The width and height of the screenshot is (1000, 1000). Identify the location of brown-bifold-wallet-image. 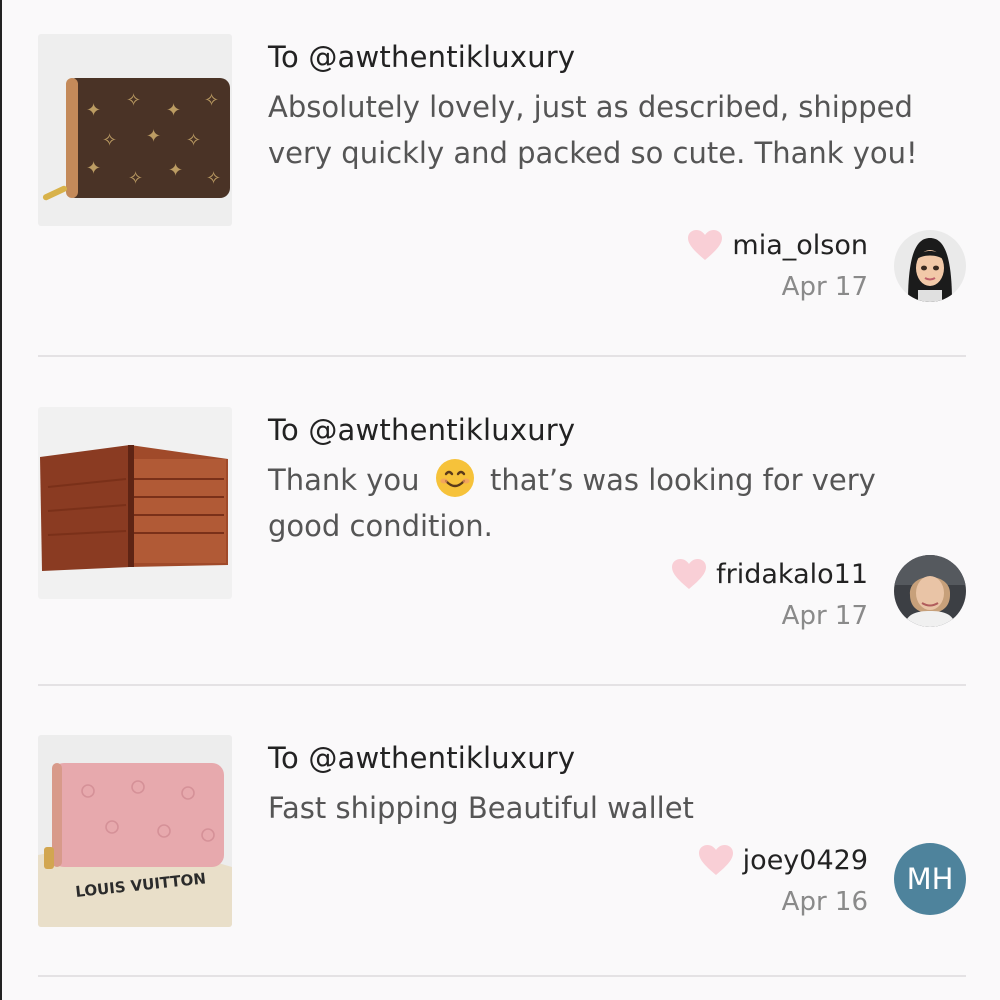
(135, 503).